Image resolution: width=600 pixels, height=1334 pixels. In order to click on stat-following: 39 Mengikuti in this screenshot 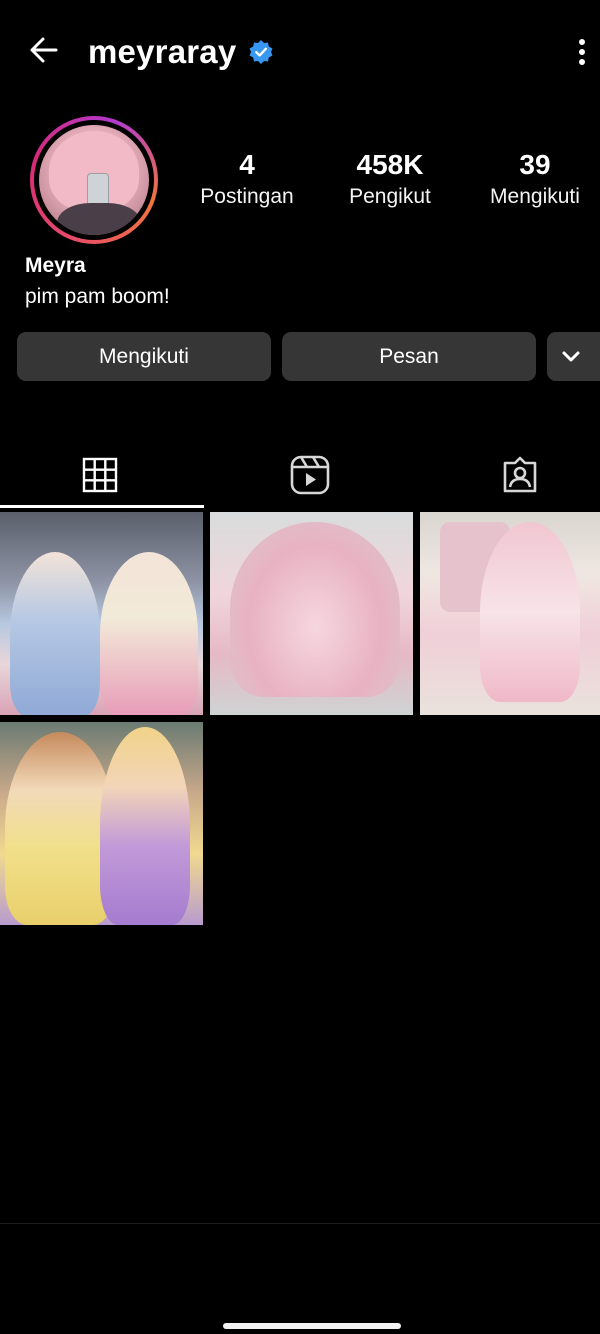, I will do `click(535, 180)`.